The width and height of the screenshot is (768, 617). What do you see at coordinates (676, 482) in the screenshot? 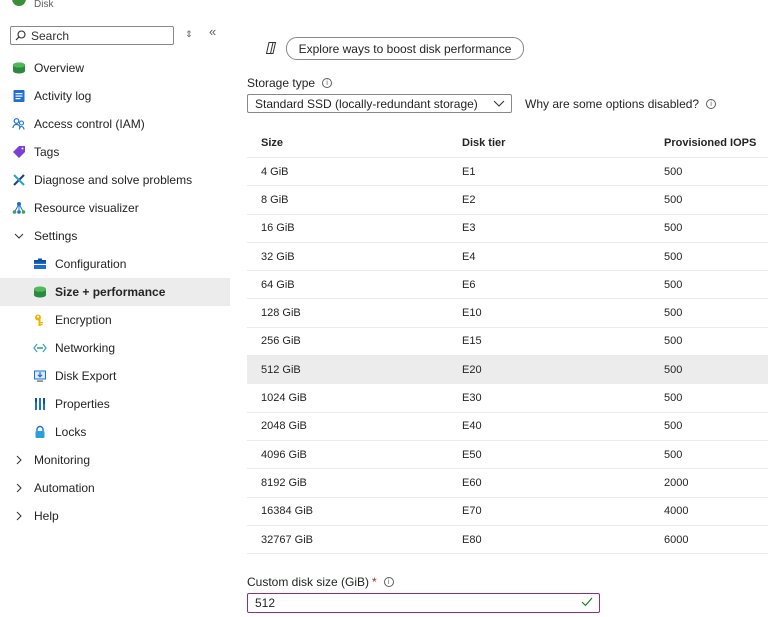
I see `cell-iops: 2000` at bounding box center [676, 482].